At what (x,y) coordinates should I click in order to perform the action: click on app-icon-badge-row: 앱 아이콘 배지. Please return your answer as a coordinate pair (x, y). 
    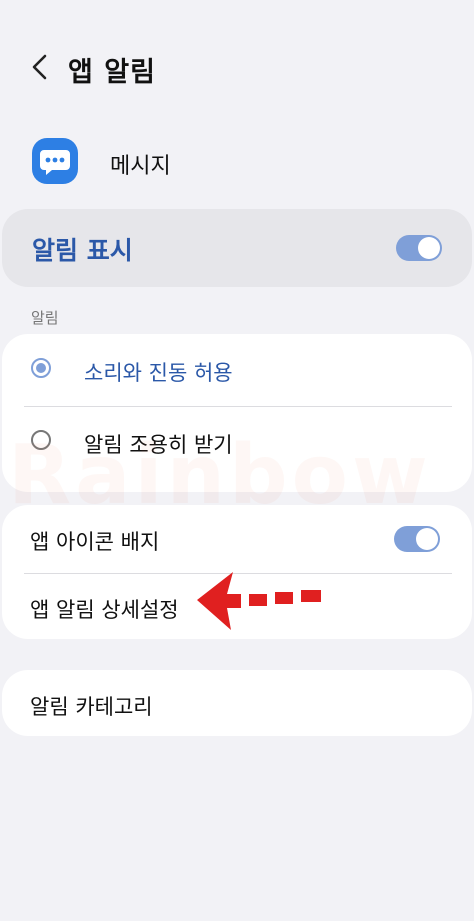
    Looking at the image, I should click on (237, 539).